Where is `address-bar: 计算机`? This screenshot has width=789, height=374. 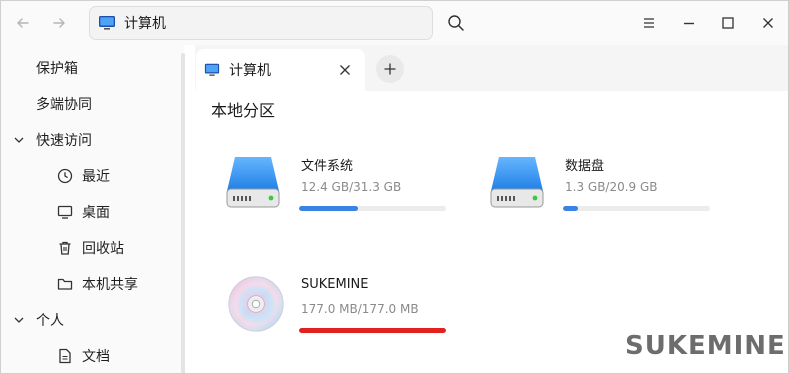 address-bar: 计算机 is located at coordinates (261, 23).